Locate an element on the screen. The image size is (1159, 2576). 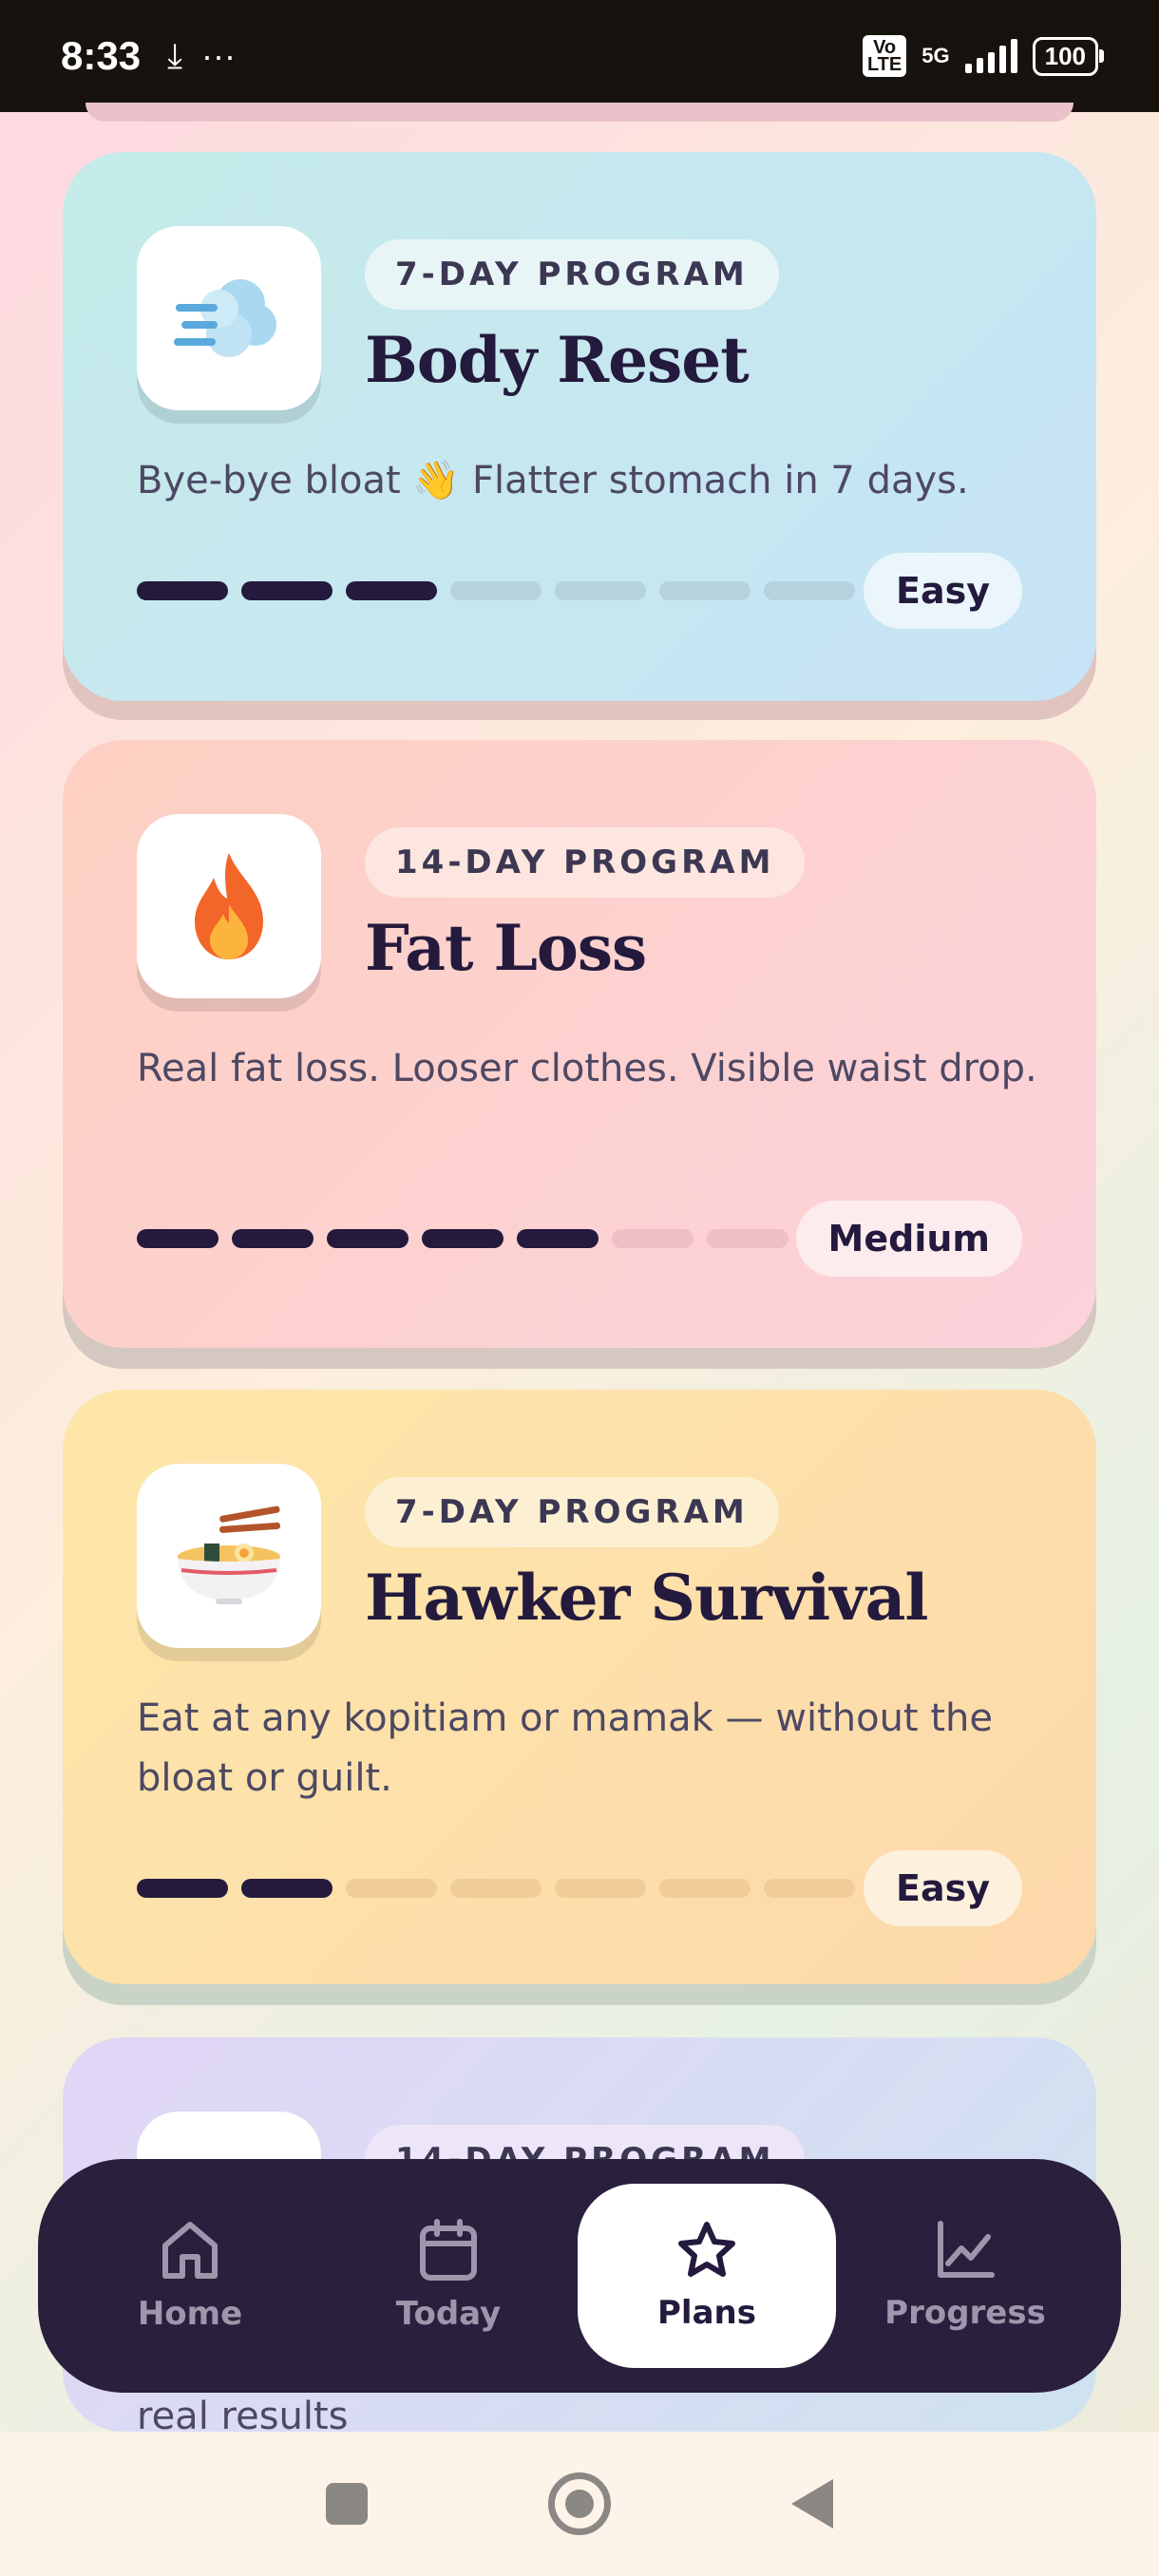
nav-home: Home is located at coordinates (190, 2276).